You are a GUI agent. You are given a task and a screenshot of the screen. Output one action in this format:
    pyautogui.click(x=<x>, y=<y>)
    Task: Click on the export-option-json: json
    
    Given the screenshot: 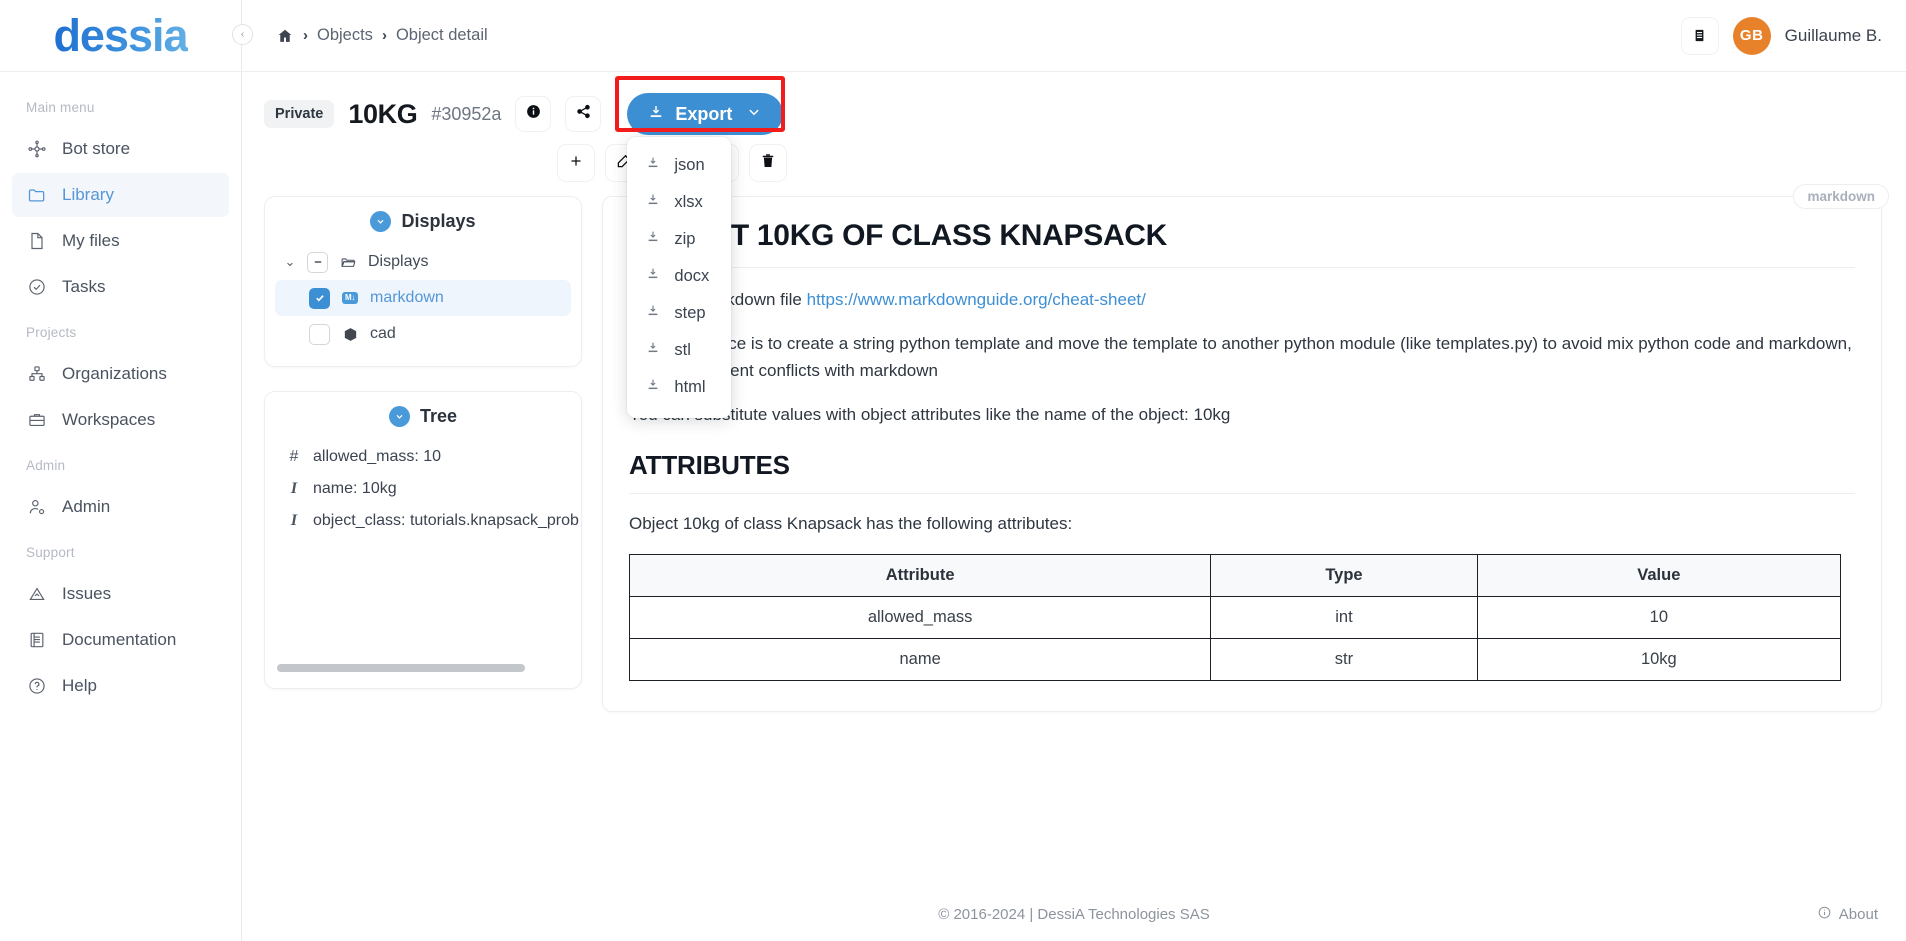 What is the action you would take?
    pyautogui.click(x=679, y=165)
    